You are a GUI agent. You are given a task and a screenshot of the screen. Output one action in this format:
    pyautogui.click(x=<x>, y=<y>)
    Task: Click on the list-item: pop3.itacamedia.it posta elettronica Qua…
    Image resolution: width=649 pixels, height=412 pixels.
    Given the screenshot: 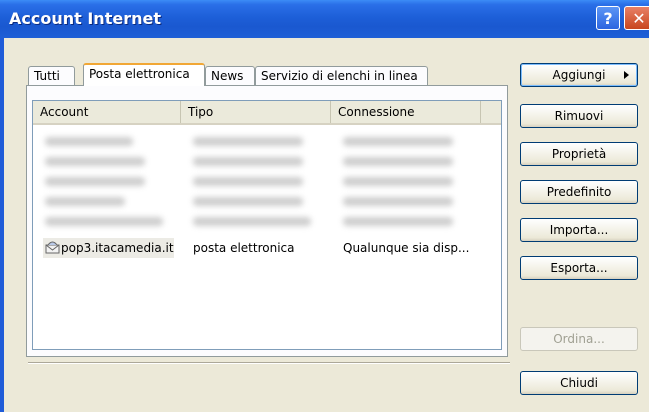 What is the action you would take?
    pyautogui.click(x=267, y=248)
    